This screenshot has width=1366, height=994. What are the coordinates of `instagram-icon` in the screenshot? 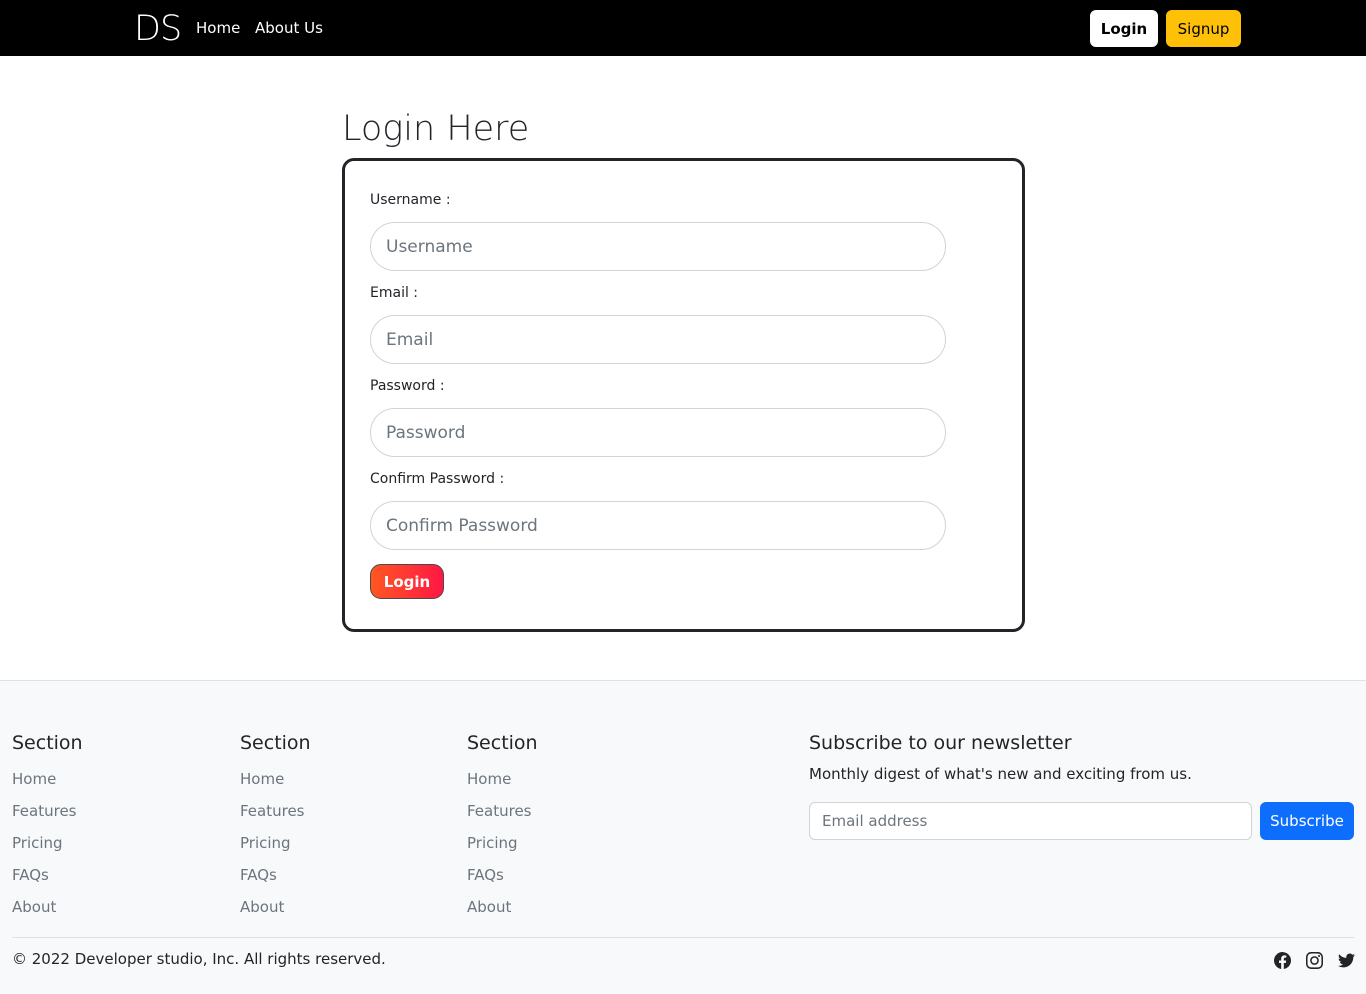 It's located at (1314, 960).